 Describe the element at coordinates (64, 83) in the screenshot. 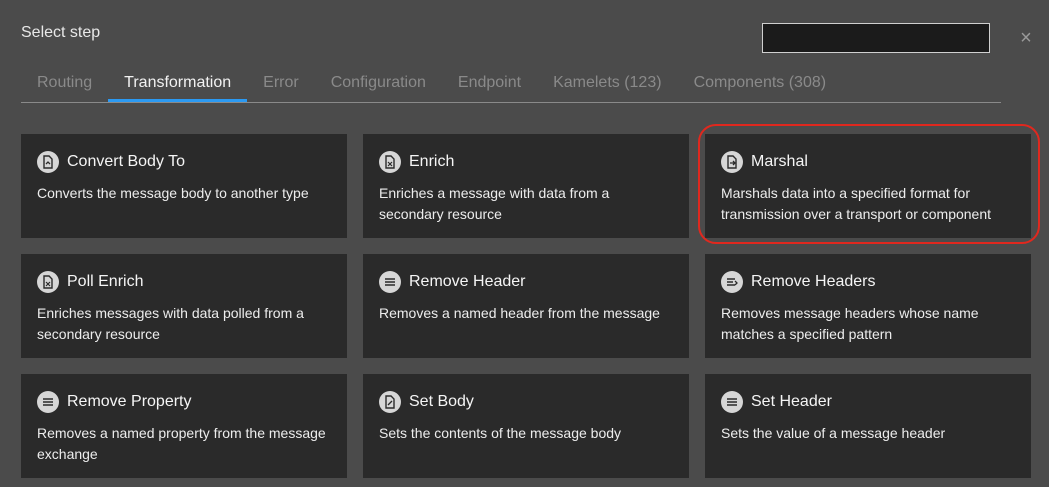

I see `tab-routing: Routing` at that location.